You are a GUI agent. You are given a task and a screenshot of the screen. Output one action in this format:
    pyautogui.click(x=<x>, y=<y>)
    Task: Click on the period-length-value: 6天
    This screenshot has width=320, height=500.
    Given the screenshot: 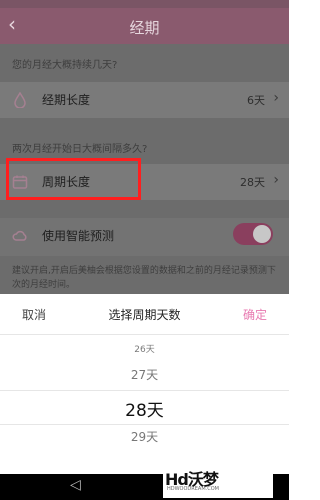 What is the action you would take?
    pyautogui.click(x=256, y=100)
    